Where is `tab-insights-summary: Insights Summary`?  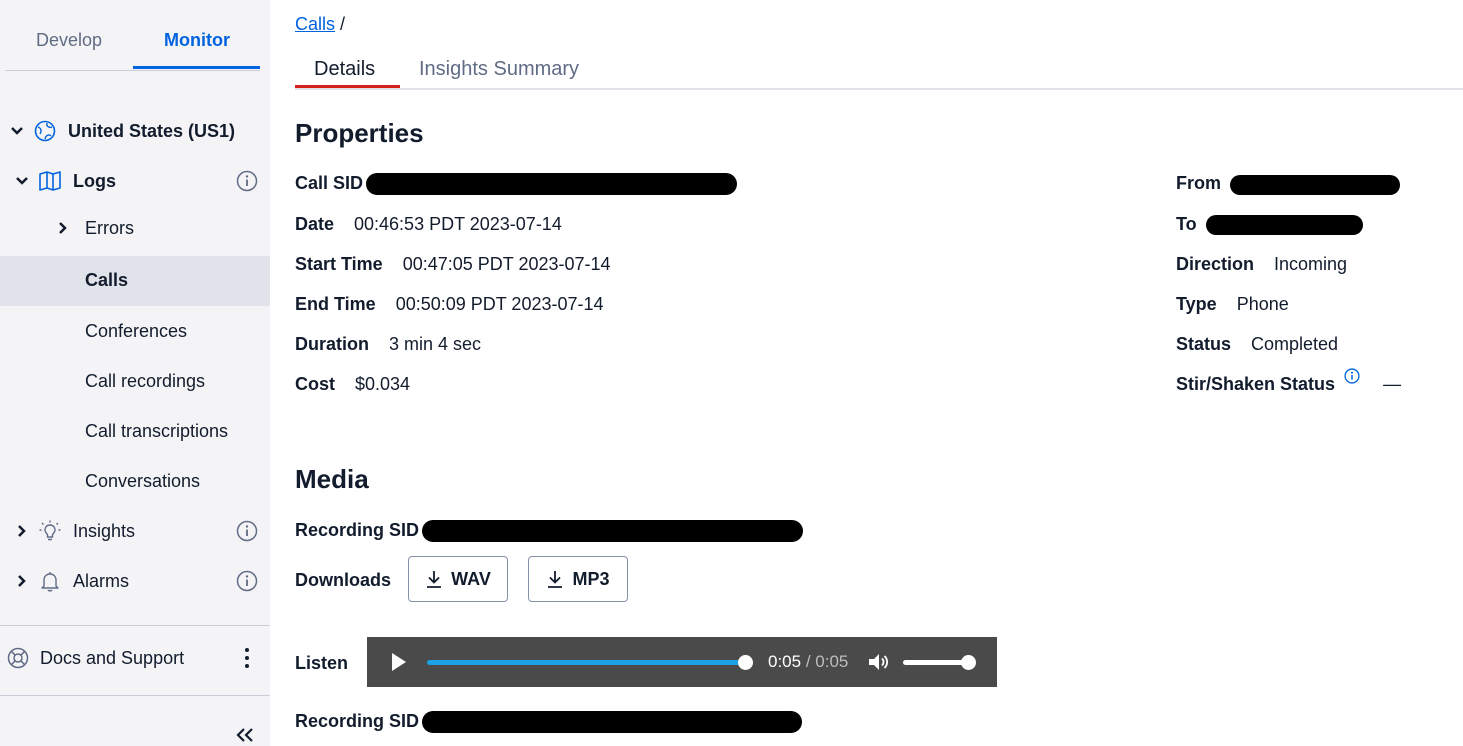
tab-insights-summary: Insights Summary is located at coordinates (499, 69).